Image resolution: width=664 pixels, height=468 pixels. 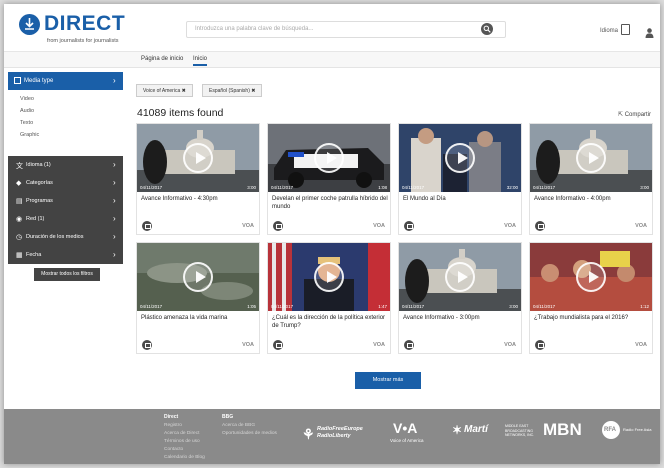 What do you see at coordinates (644, 306) in the screenshot?
I see `card-duration: 1:12` at bounding box center [644, 306].